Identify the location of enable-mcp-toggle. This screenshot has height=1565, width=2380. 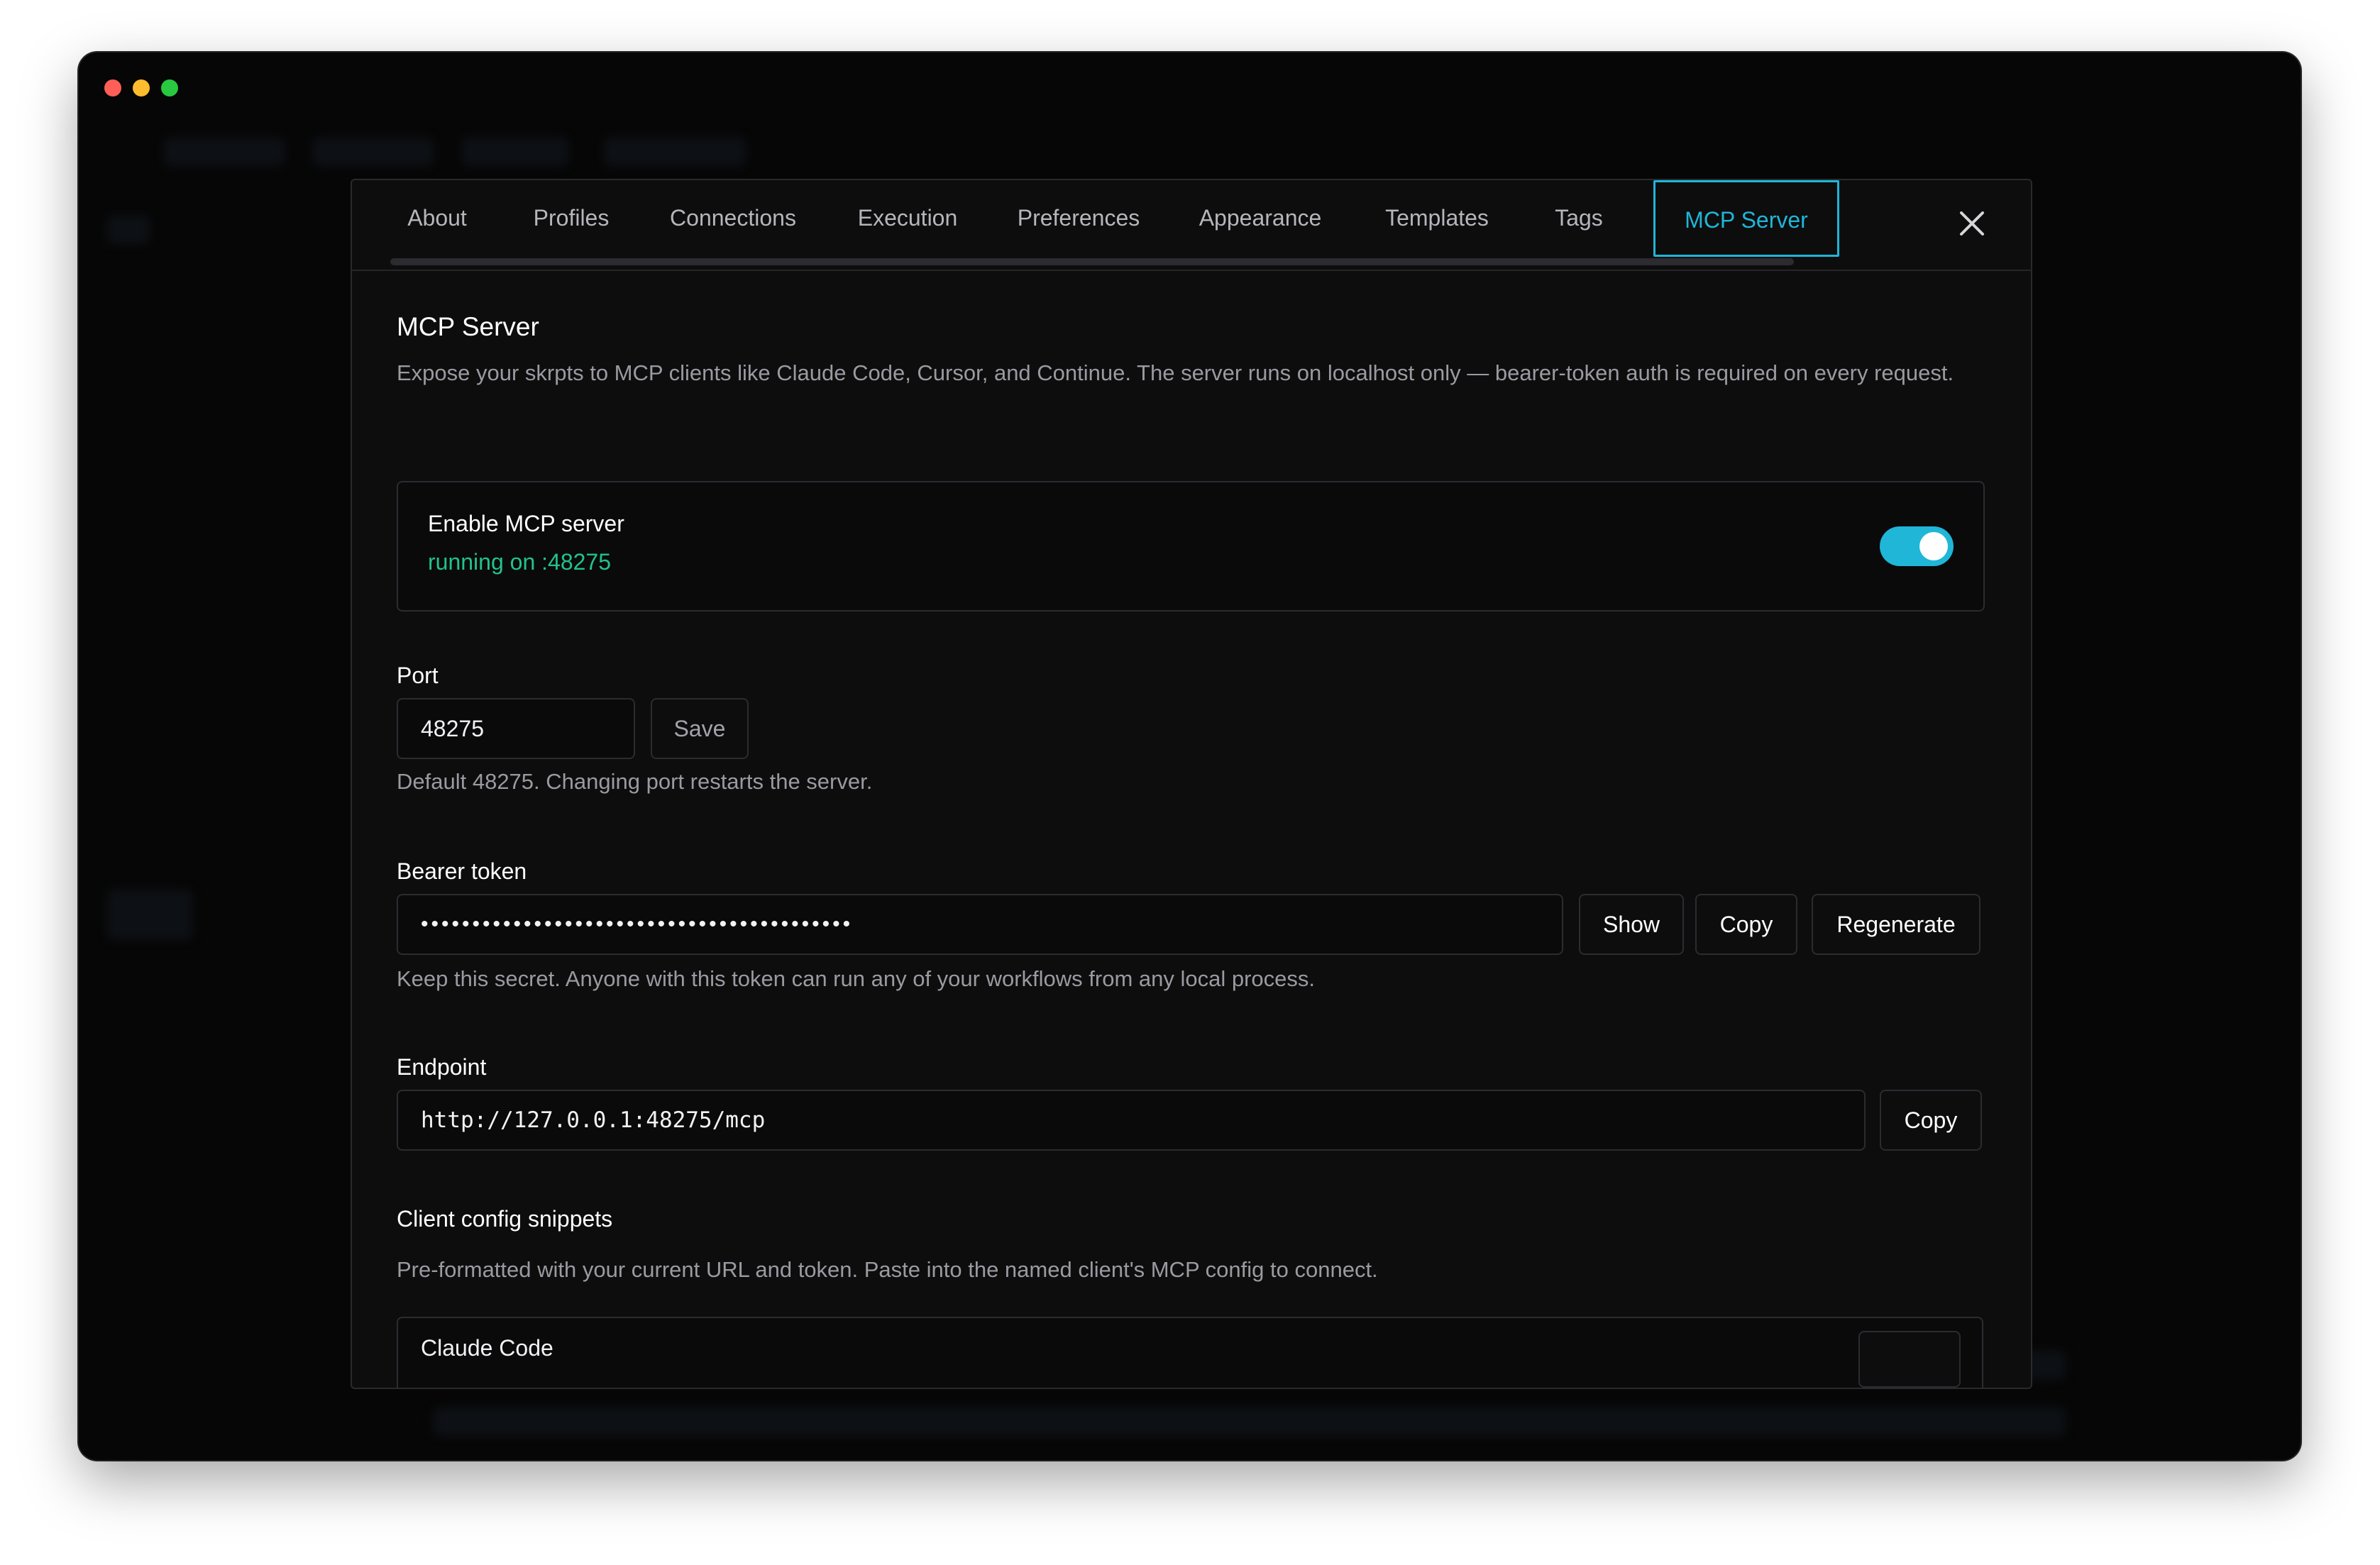
(1917, 546).